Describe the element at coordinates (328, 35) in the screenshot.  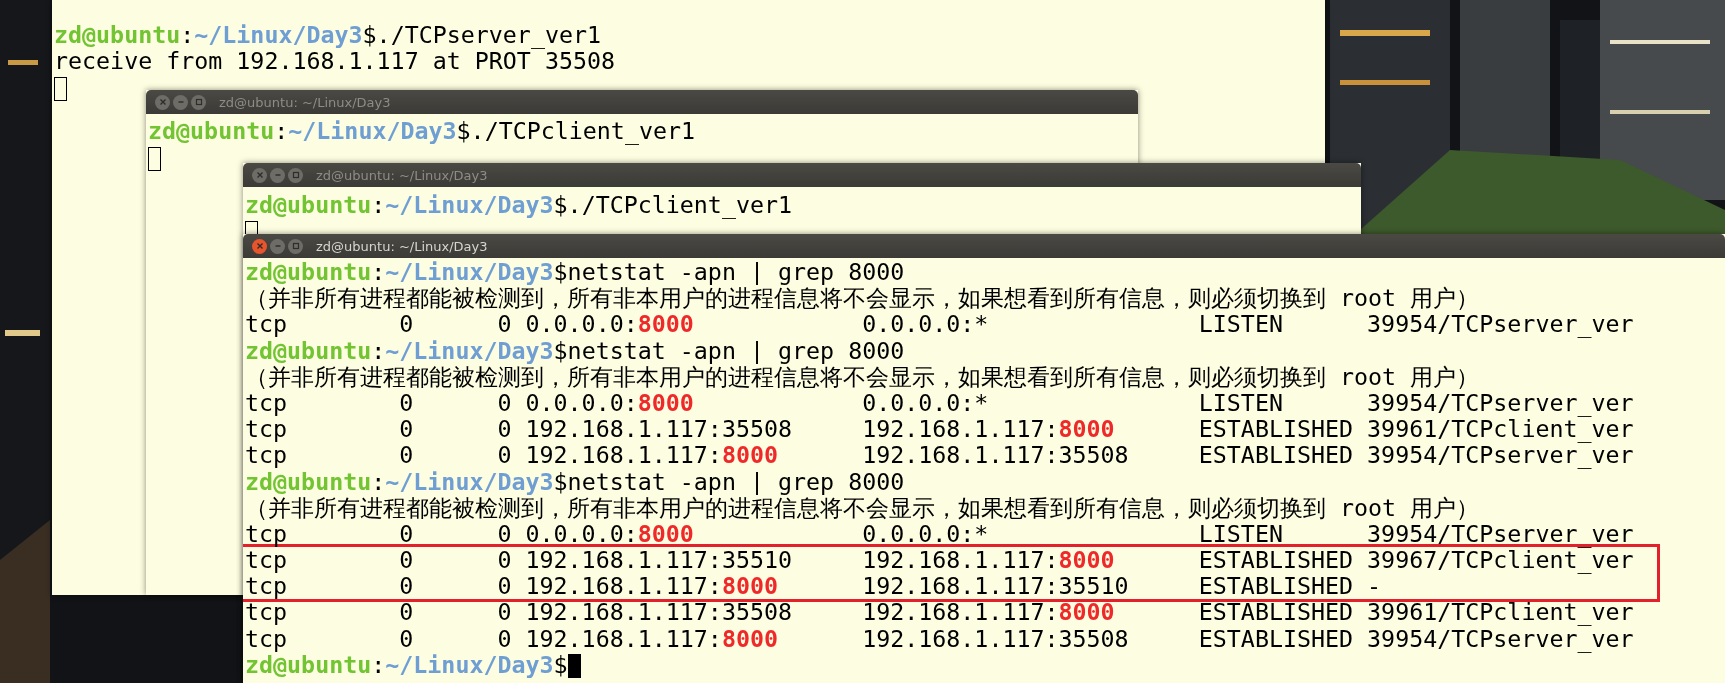
I see `prompt-line: zd@ubuntu:~/Linux/Day3$./TCPserver_ver1` at that location.